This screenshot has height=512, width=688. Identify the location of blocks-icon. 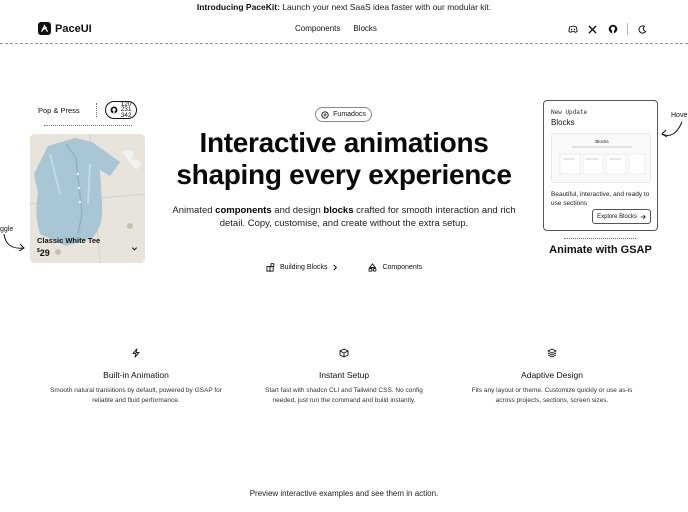
(270, 267).